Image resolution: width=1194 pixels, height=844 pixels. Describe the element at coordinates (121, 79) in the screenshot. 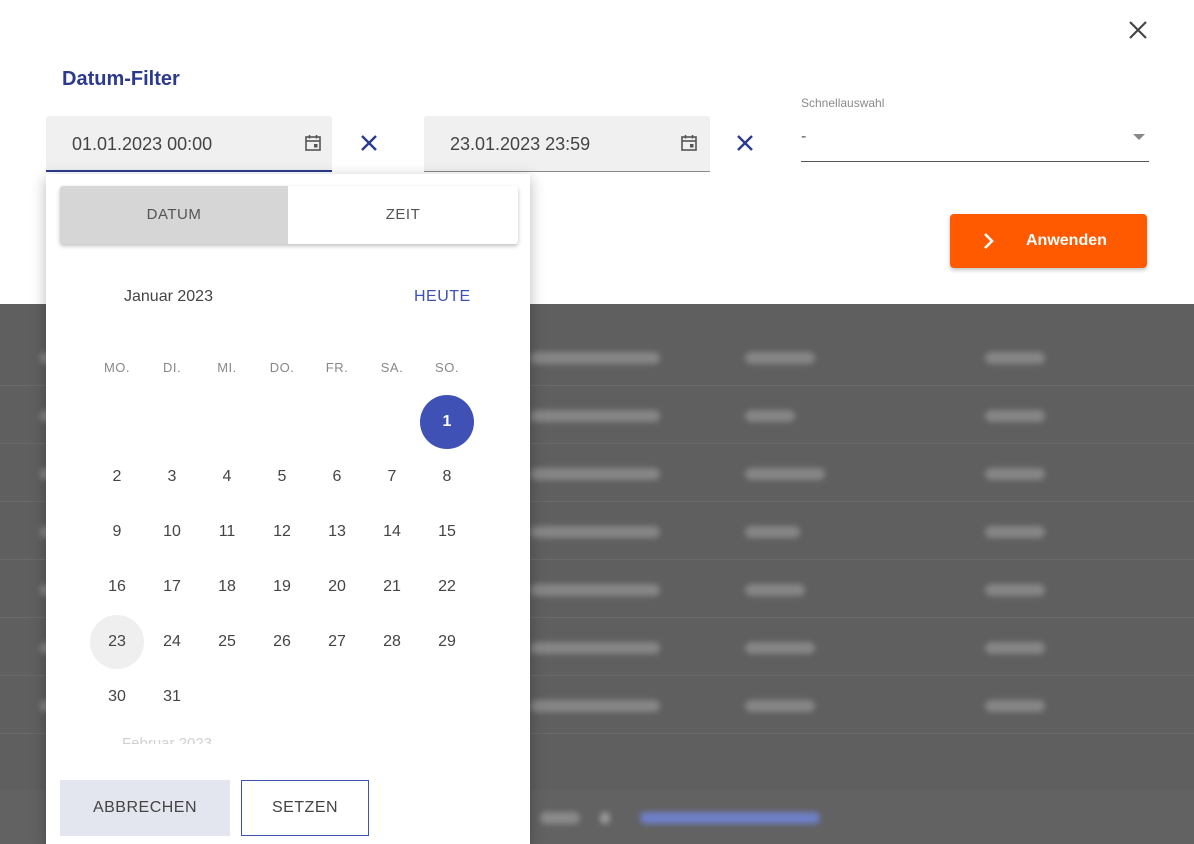

I see `page-title: Datum-Filter` at that location.